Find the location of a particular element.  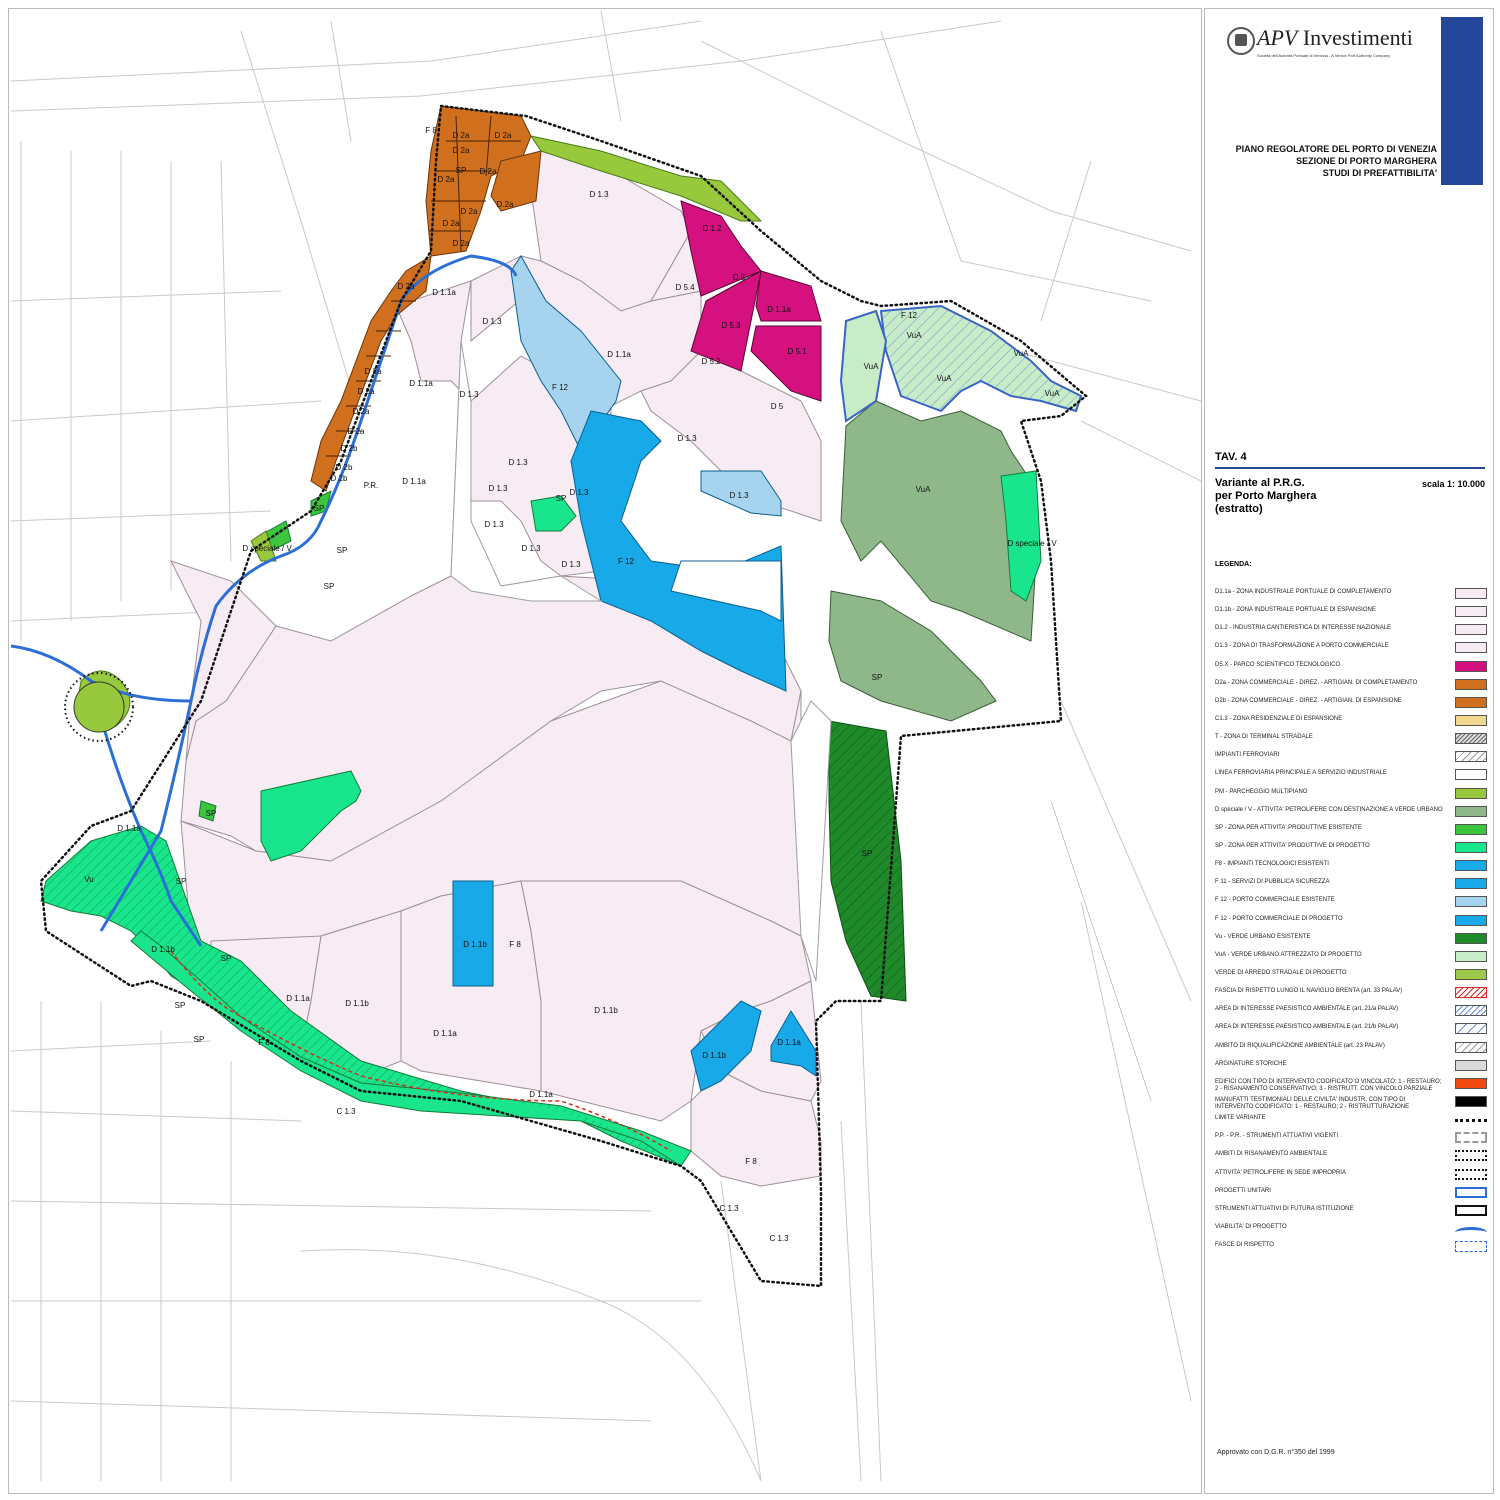

sheet-number: TAV. 4 is located at coordinates (1231, 457).